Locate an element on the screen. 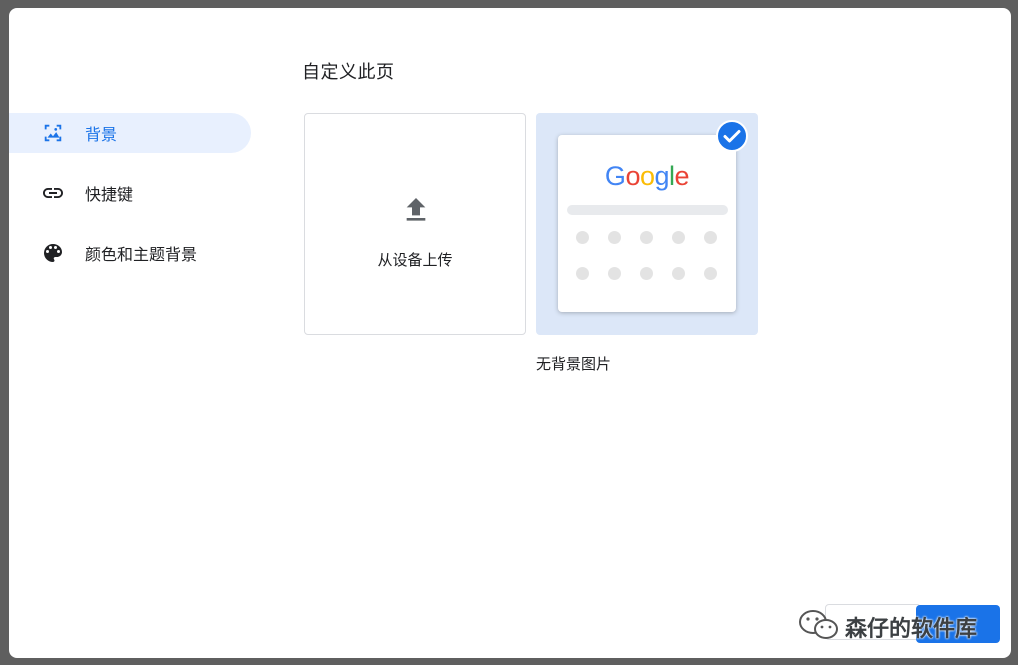 Image resolution: width=1018 pixels, height=665 pixels. wallpaper-icon is located at coordinates (53, 133).